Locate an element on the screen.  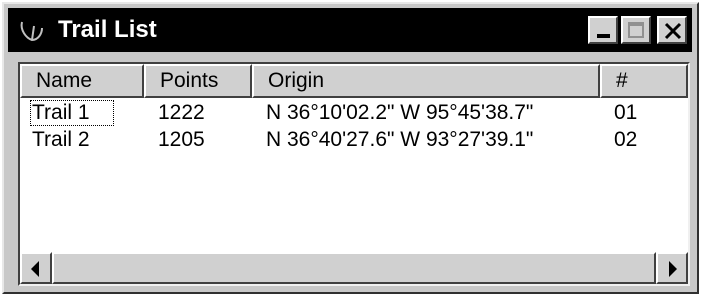
column-header-number: # is located at coordinates (644, 81).